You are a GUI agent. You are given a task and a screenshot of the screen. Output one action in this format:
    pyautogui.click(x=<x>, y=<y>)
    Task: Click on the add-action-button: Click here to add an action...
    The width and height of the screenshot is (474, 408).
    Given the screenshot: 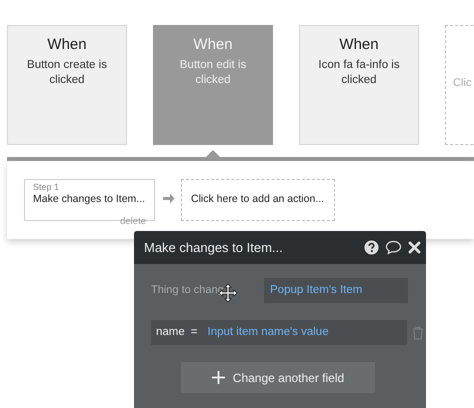 What is the action you would take?
    pyautogui.click(x=258, y=200)
    